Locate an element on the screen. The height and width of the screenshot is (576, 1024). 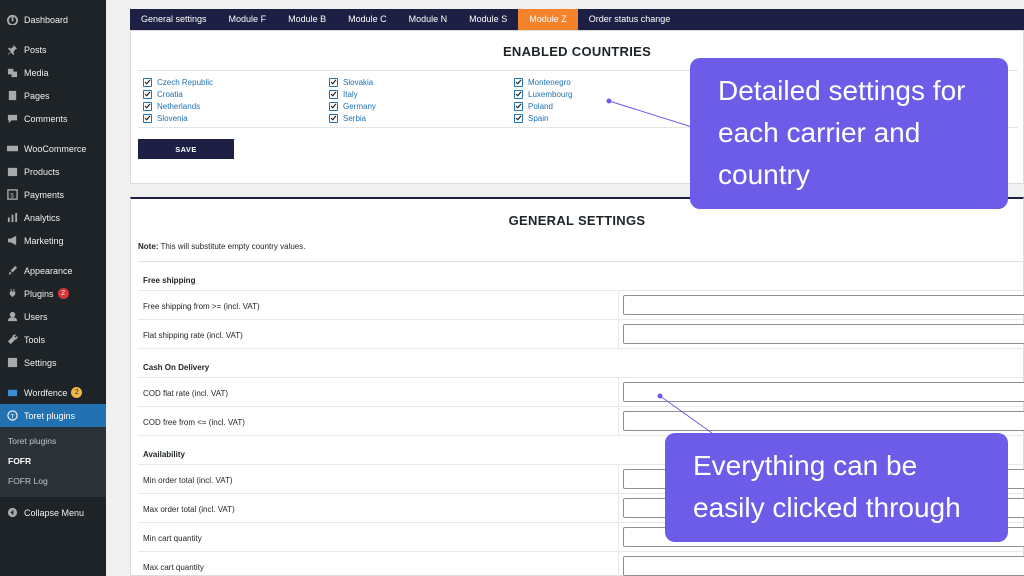
settings-label: Flat shipping rate (incl. VAT) is located at coordinates (193, 335).